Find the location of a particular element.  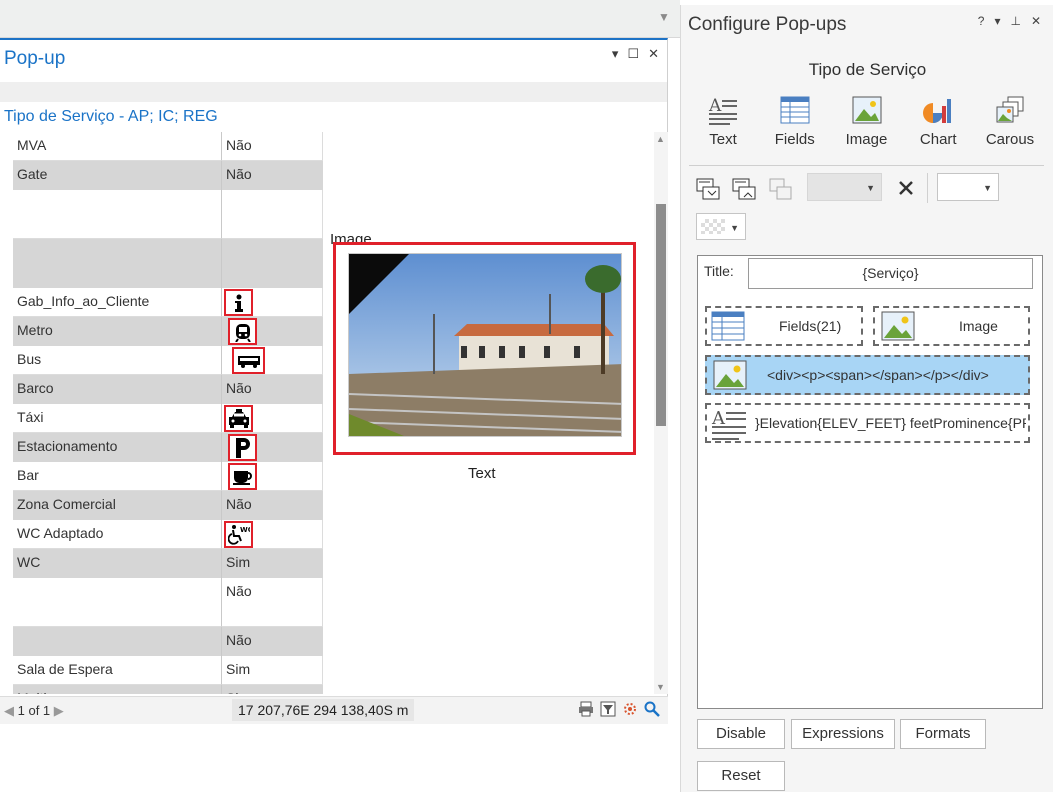

add-fields-button: Fields is located at coordinates (795, 127).